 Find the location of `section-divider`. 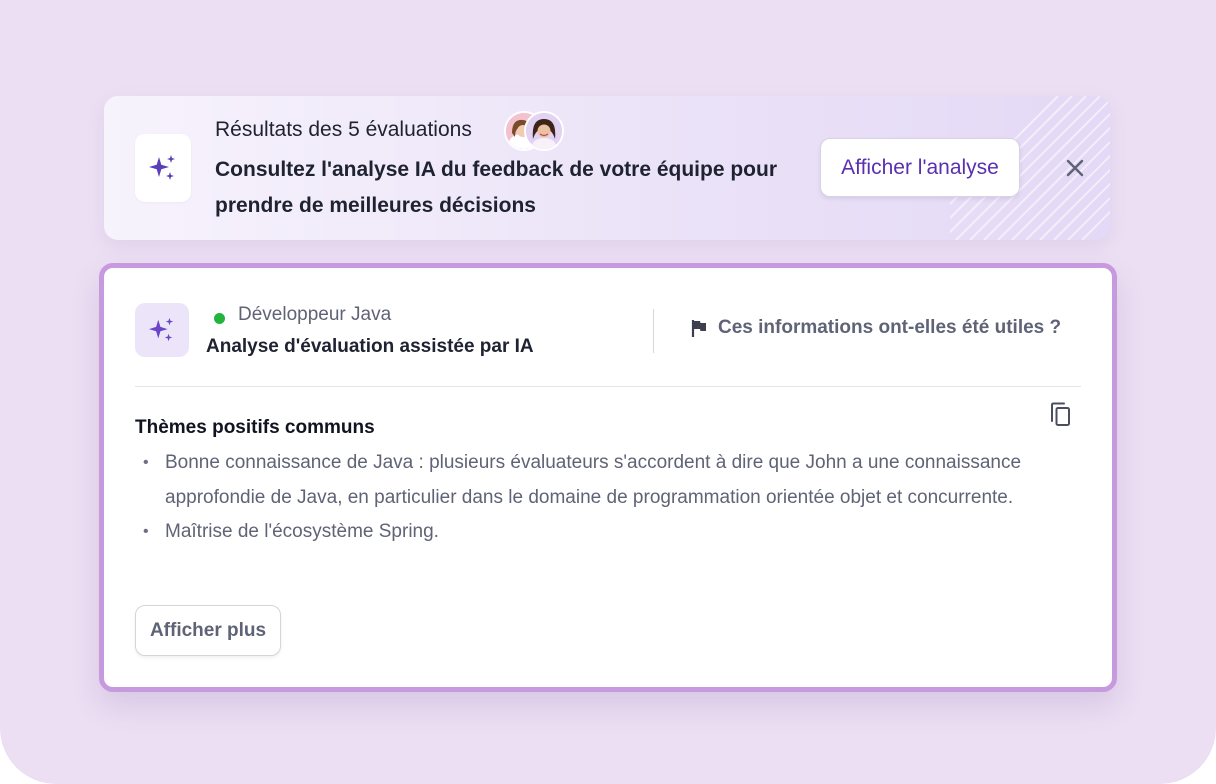

section-divider is located at coordinates (608, 386).